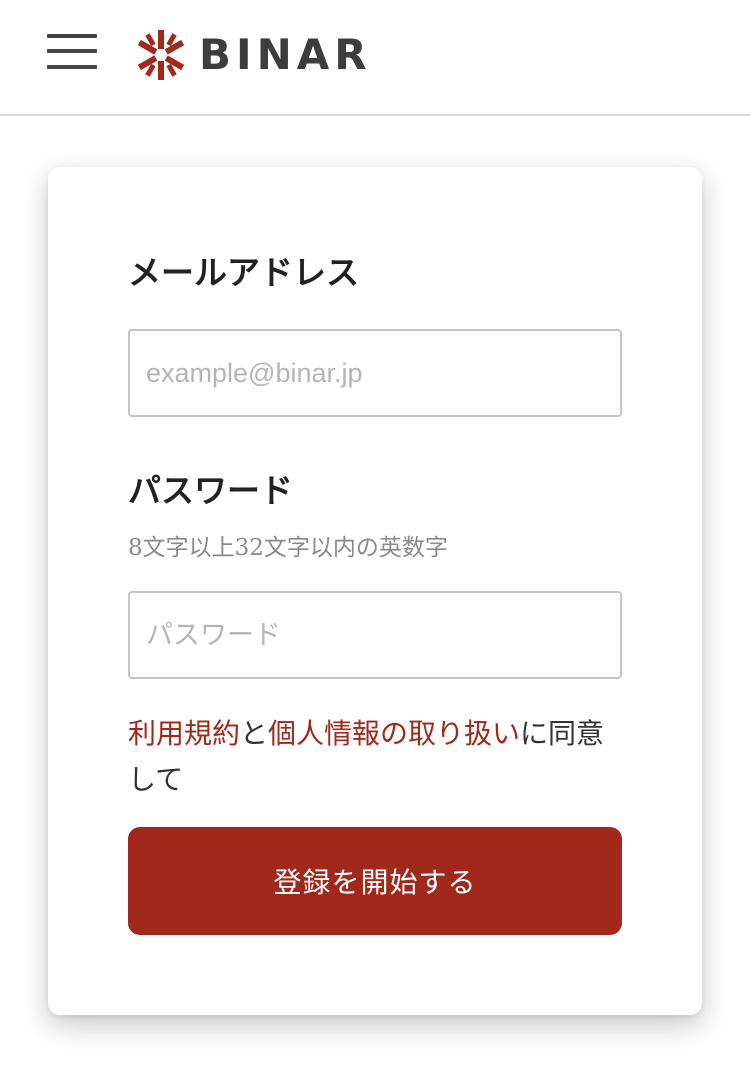 The width and height of the screenshot is (750, 1070). I want to click on logo: BINAR, so click(253, 55).